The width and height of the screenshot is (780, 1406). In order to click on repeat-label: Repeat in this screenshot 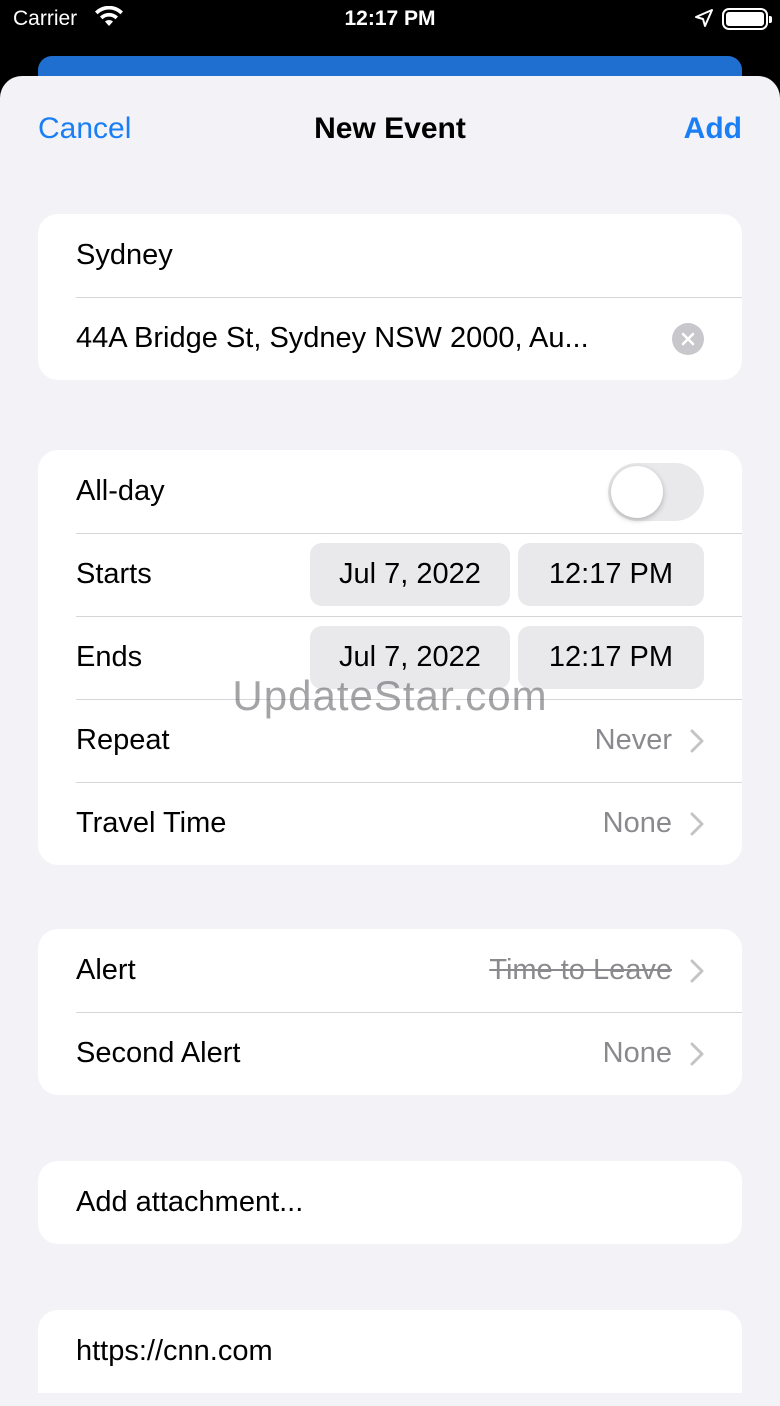, I will do `click(123, 740)`.